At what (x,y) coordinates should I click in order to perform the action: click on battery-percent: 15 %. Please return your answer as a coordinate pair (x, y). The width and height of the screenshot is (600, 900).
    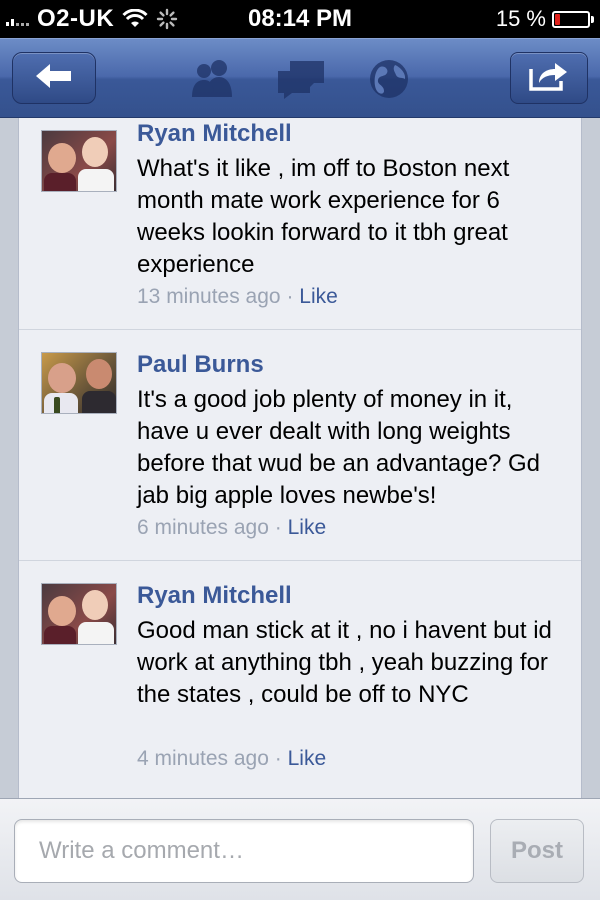
    Looking at the image, I should click on (520, 18).